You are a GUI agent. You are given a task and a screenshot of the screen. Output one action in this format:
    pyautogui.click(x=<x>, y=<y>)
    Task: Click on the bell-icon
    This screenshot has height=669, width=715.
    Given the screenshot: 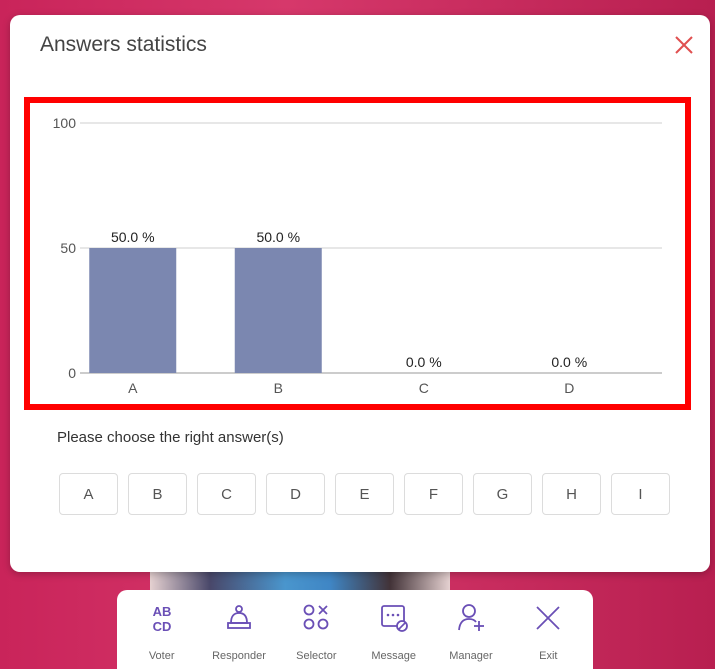 What is the action you would take?
    pyautogui.click(x=239, y=617)
    